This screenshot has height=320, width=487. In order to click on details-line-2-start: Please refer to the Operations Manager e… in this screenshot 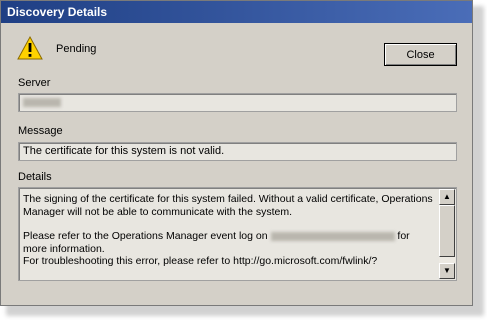, I will do `click(145, 236)`.